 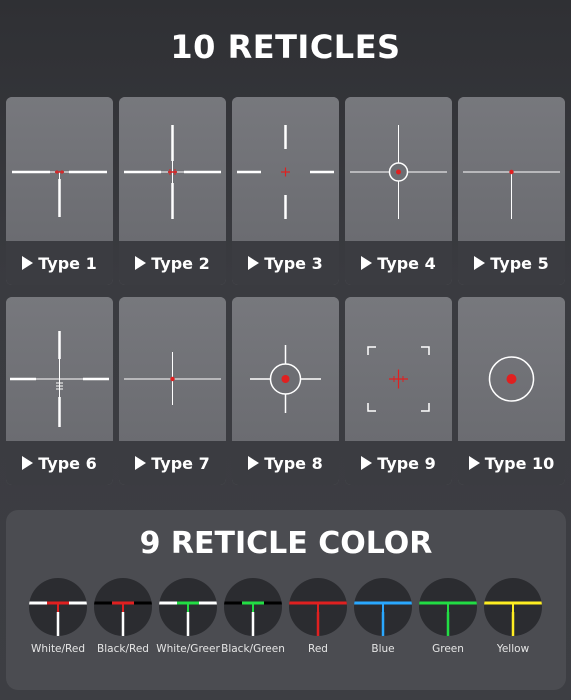 I want to click on reticle-card-type-1: Type 1, so click(x=59, y=191).